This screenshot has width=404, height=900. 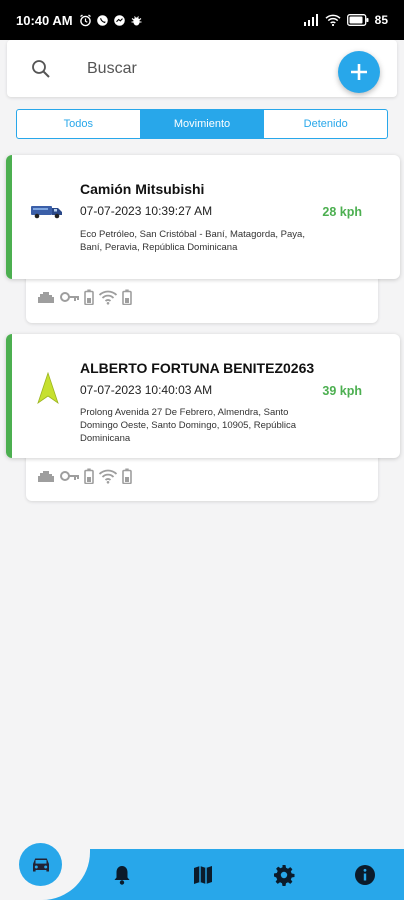 What do you see at coordinates (357, 20) in the screenshot?
I see `battery-status-icon` at bounding box center [357, 20].